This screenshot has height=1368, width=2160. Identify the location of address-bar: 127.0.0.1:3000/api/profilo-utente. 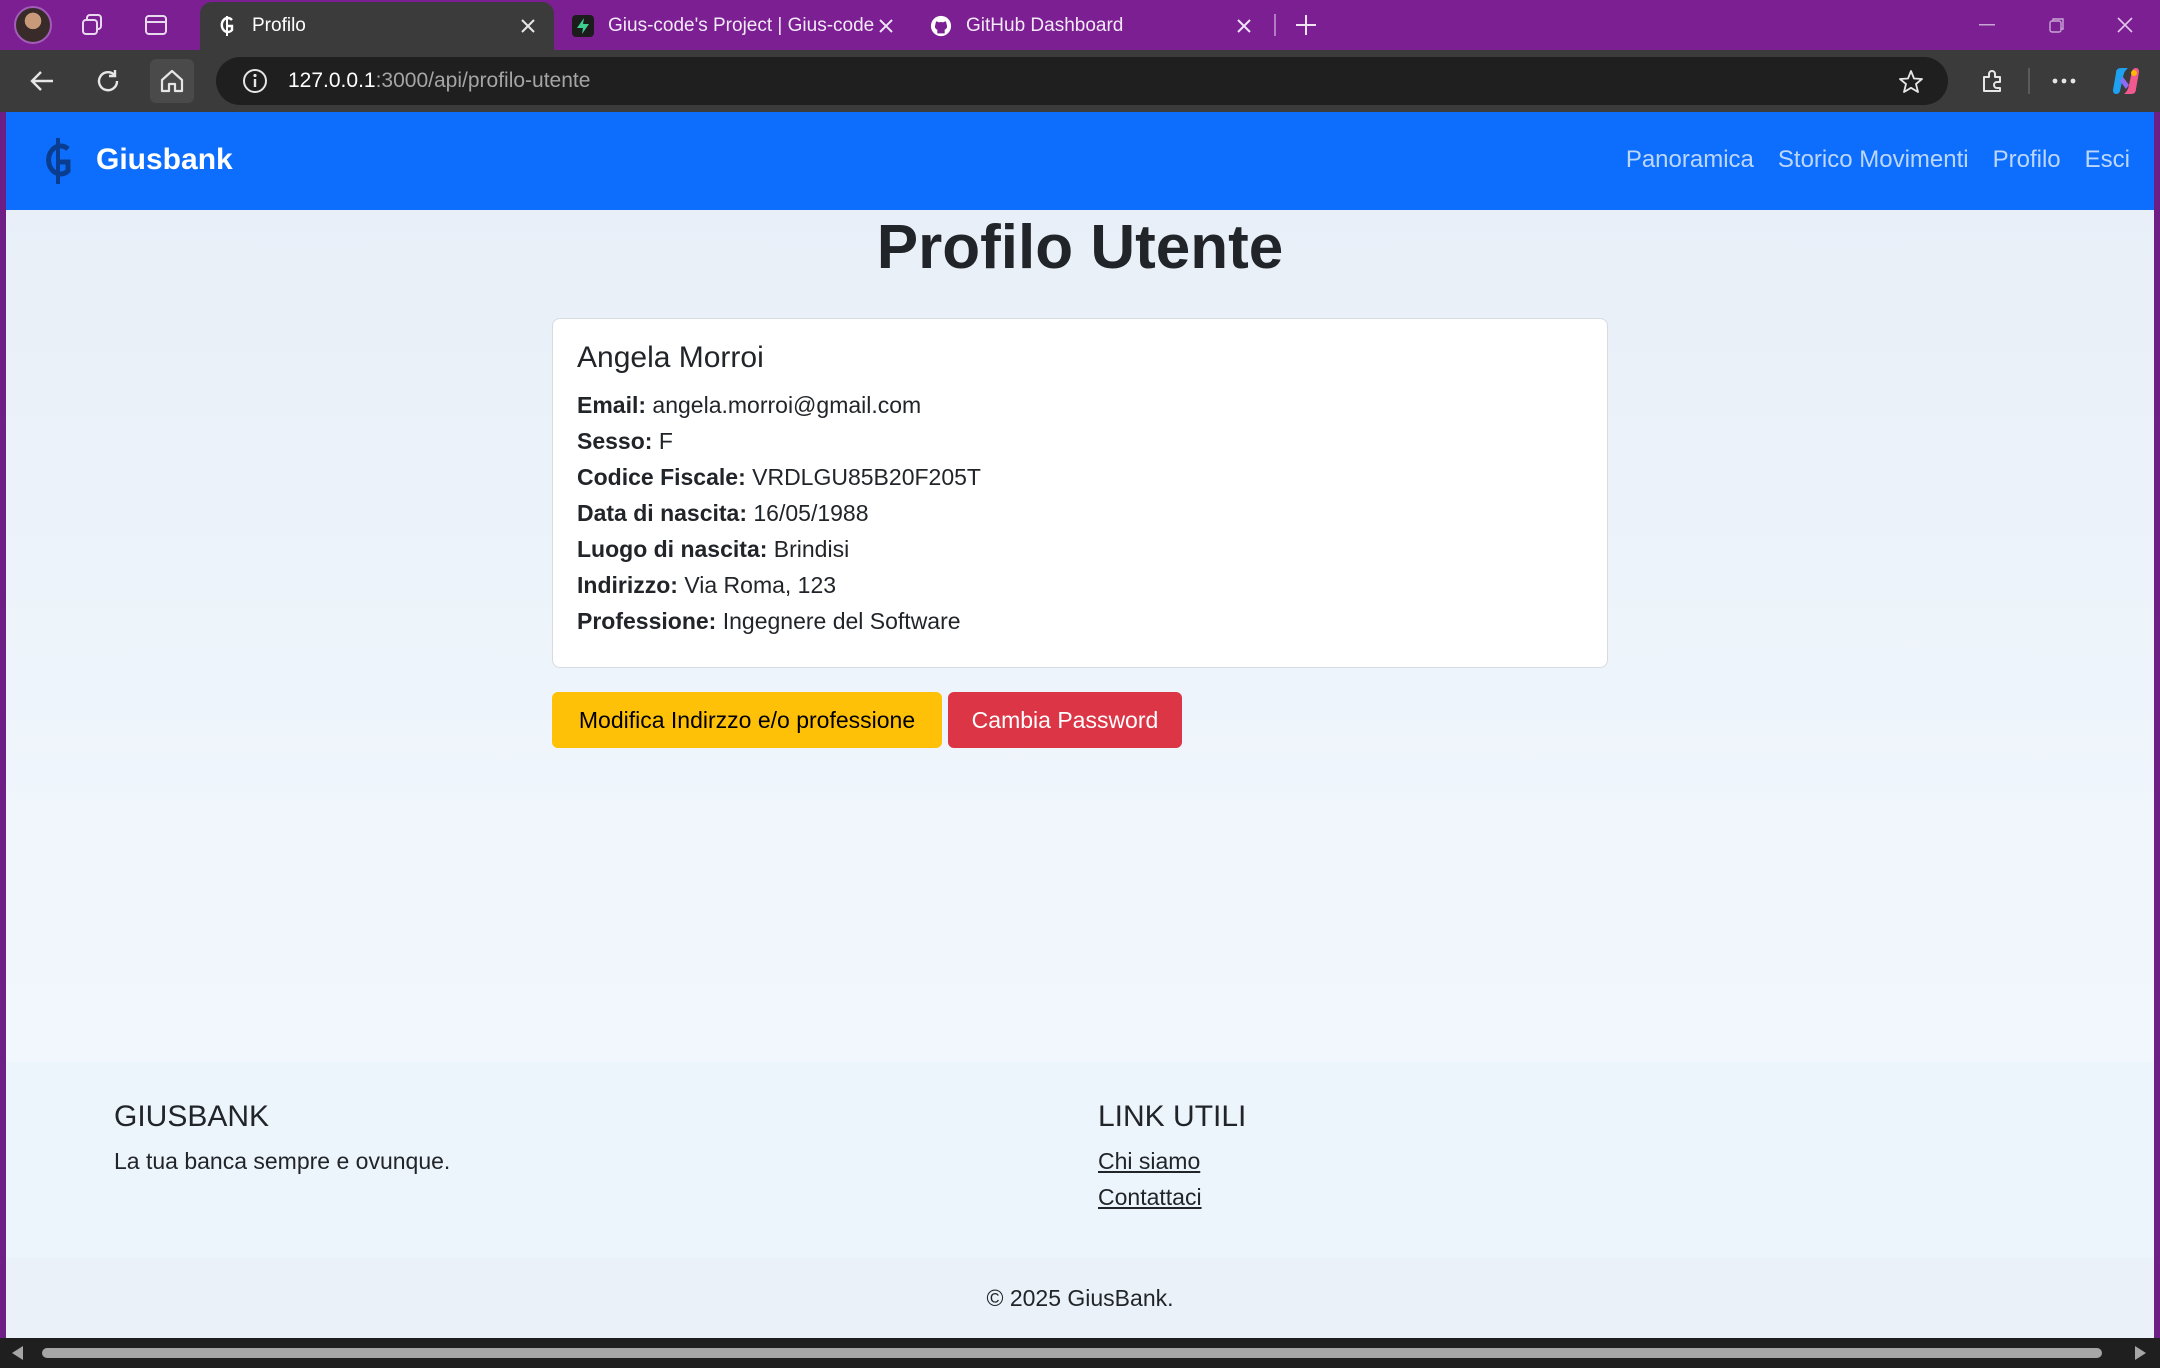
(1082, 81).